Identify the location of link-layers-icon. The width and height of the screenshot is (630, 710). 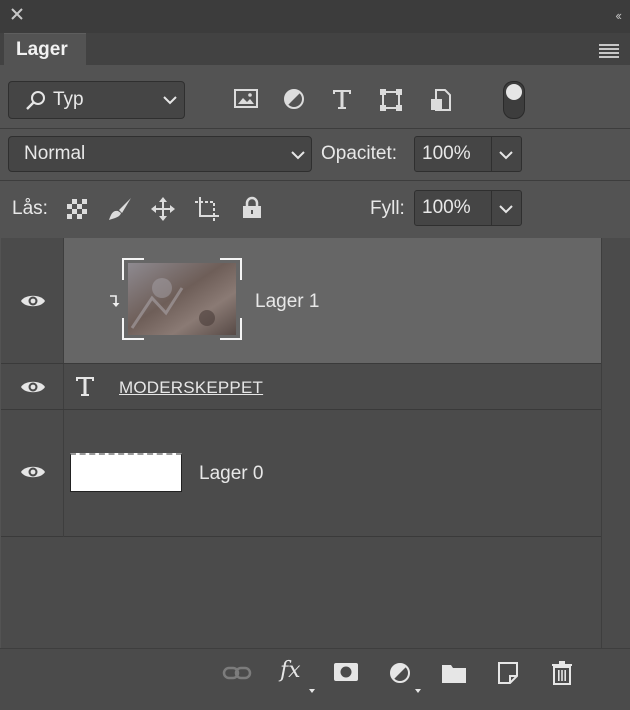
(237, 673).